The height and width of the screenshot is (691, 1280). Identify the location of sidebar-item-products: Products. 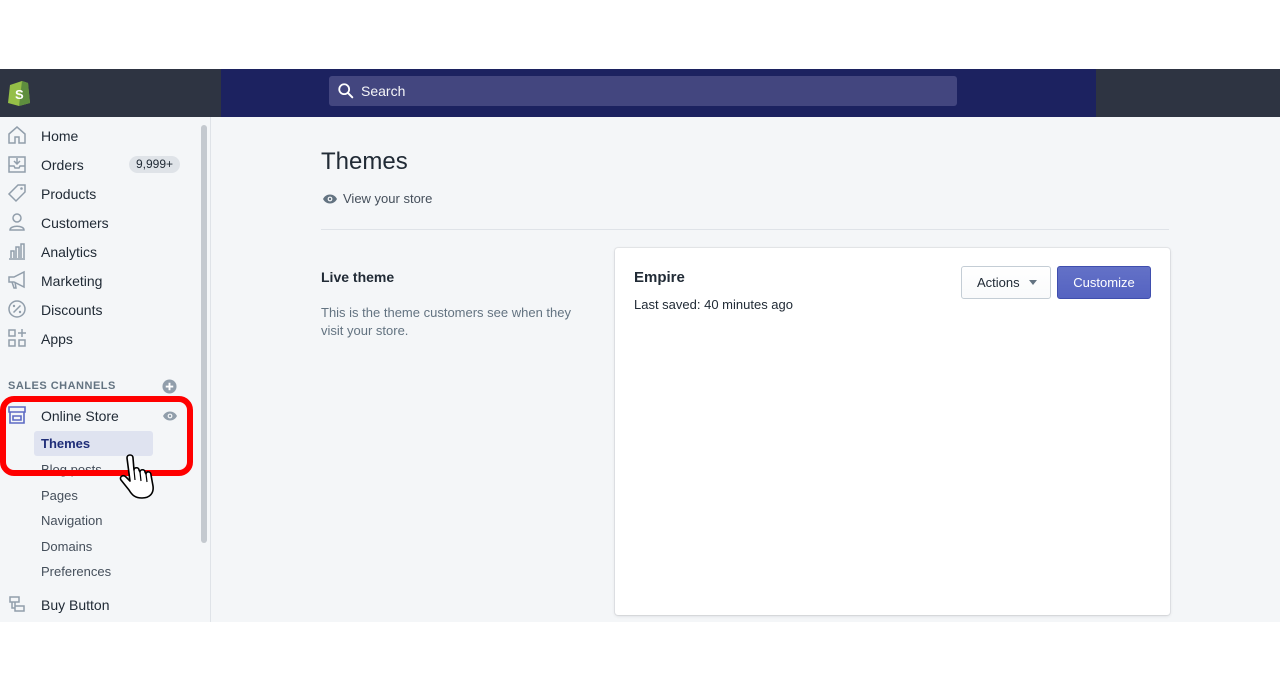
(97, 193).